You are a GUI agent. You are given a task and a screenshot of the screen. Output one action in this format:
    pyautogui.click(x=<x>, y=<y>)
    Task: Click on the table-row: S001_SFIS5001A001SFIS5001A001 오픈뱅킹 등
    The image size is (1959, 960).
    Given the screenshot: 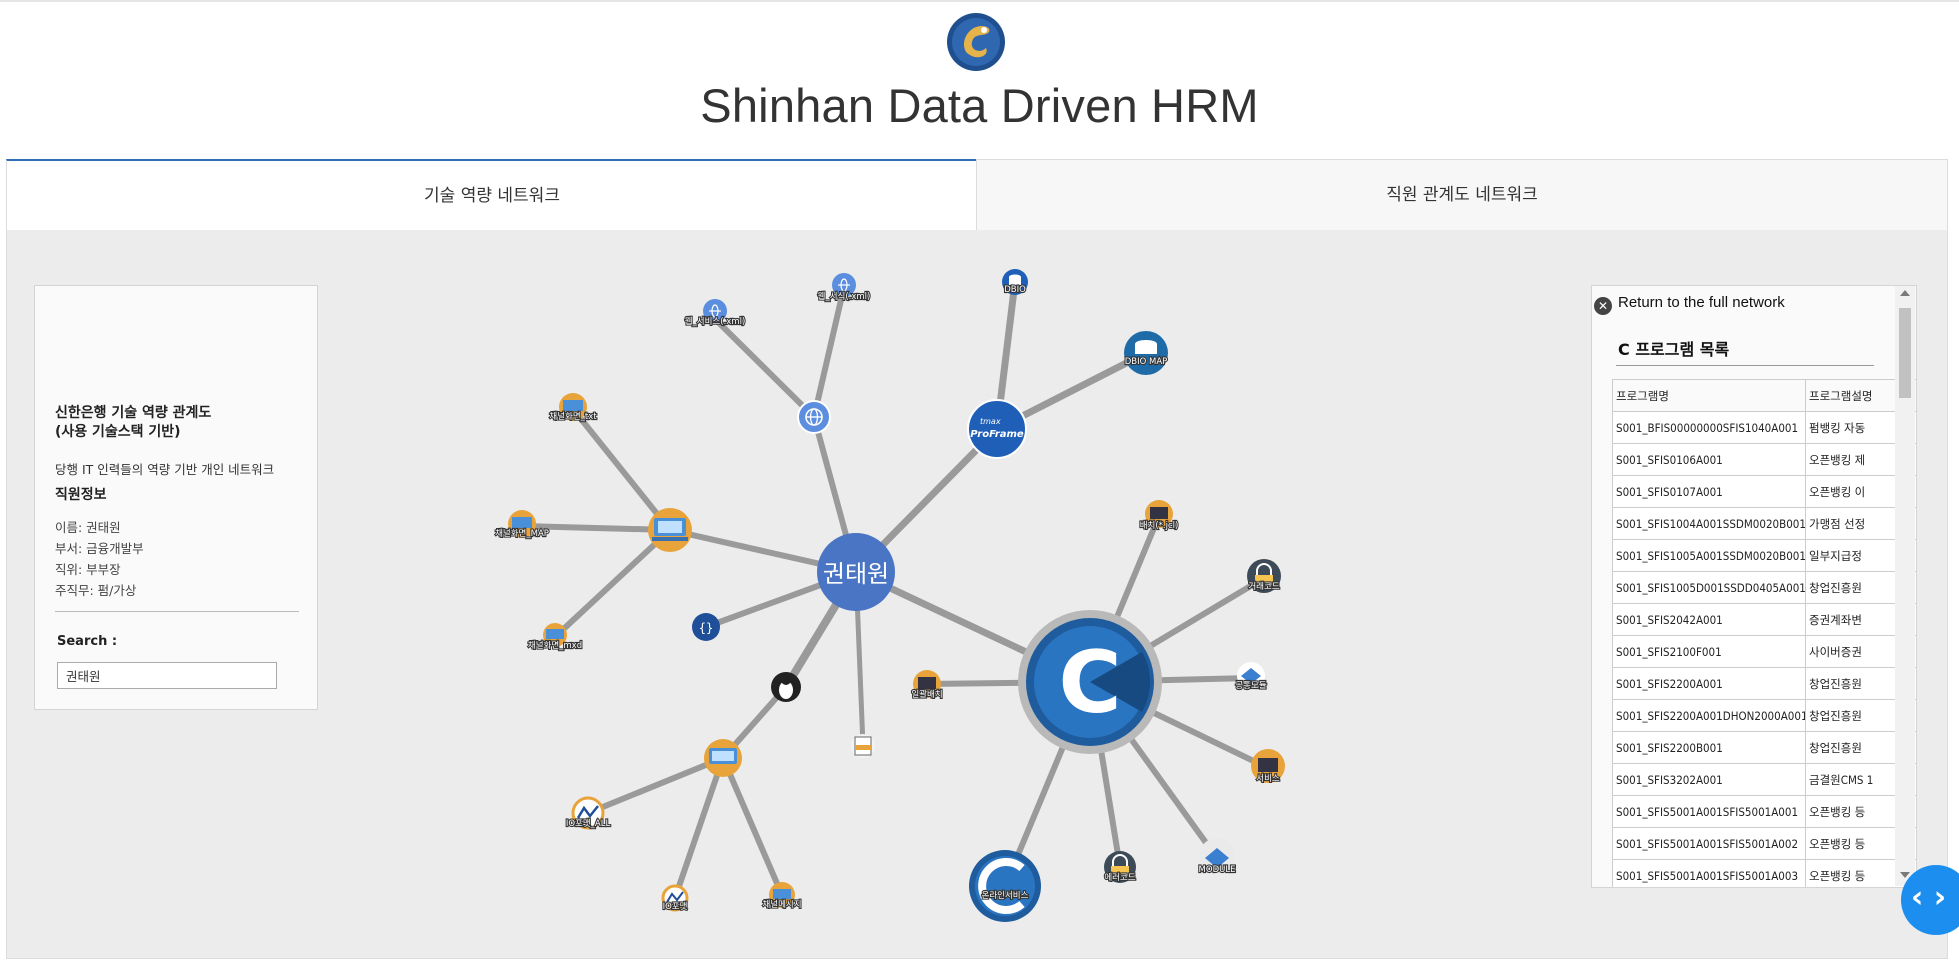 What is the action you would take?
    pyautogui.click(x=1764, y=811)
    